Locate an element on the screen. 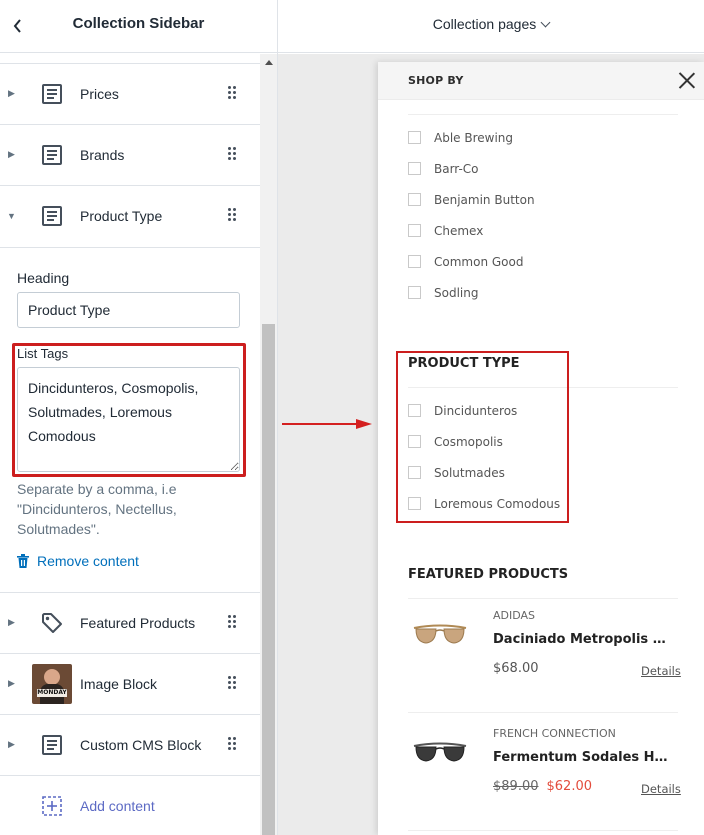 The image size is (704, 835). caret-down-icon: ▼ is located at coordinates (11, 216).